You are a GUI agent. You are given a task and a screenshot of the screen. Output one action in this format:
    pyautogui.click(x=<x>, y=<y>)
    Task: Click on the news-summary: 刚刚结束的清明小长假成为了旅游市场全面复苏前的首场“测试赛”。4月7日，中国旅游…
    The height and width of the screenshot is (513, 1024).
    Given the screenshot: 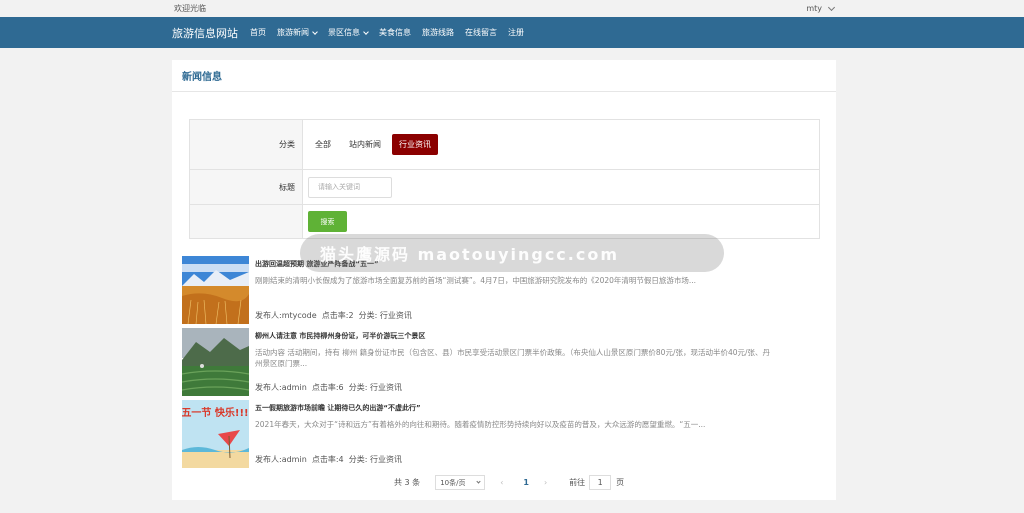 What is the action you would take?
    pyautogui.click(x=476, y=280)
    